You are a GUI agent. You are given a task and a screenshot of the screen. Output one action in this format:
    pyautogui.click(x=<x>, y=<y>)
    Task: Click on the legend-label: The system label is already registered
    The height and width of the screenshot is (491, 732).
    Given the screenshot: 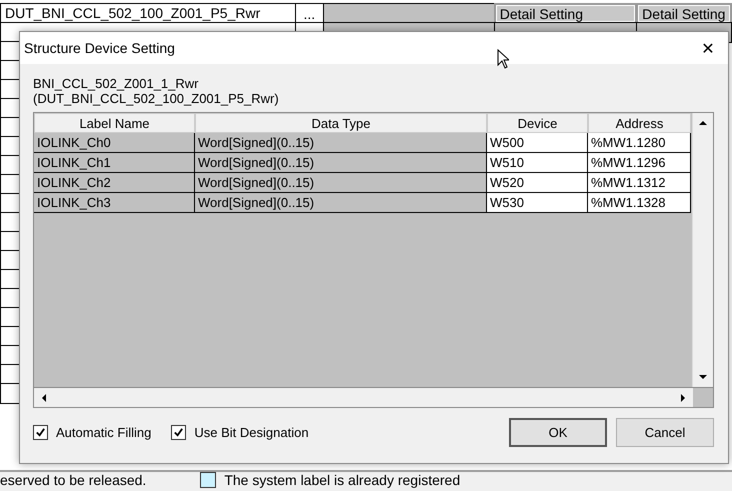 What is the action you would take?
    pyautogui.click(x=342, y=480)
    